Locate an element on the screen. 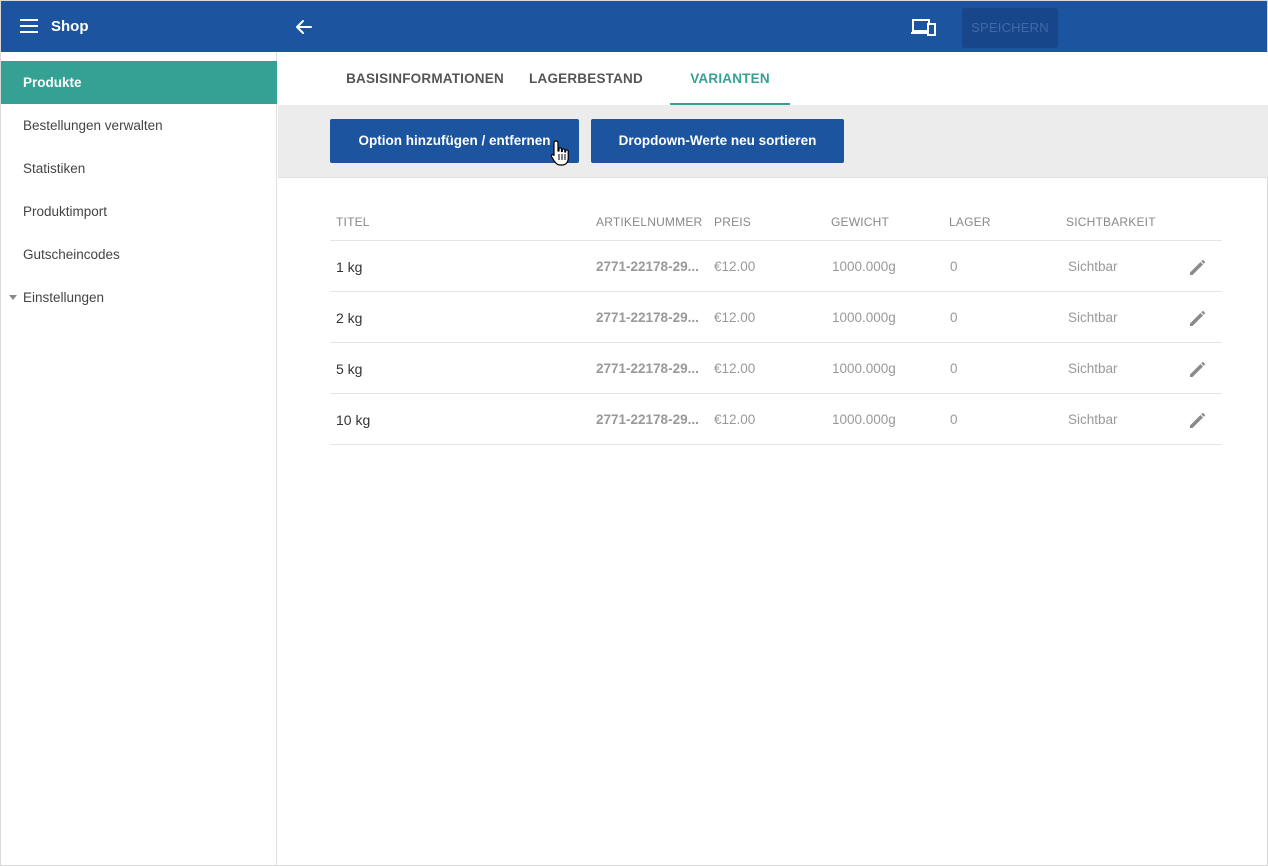 The height and width of the screenshot is (866, 1268). column-header-preis: PREIS is located at coordinates (733, 222).